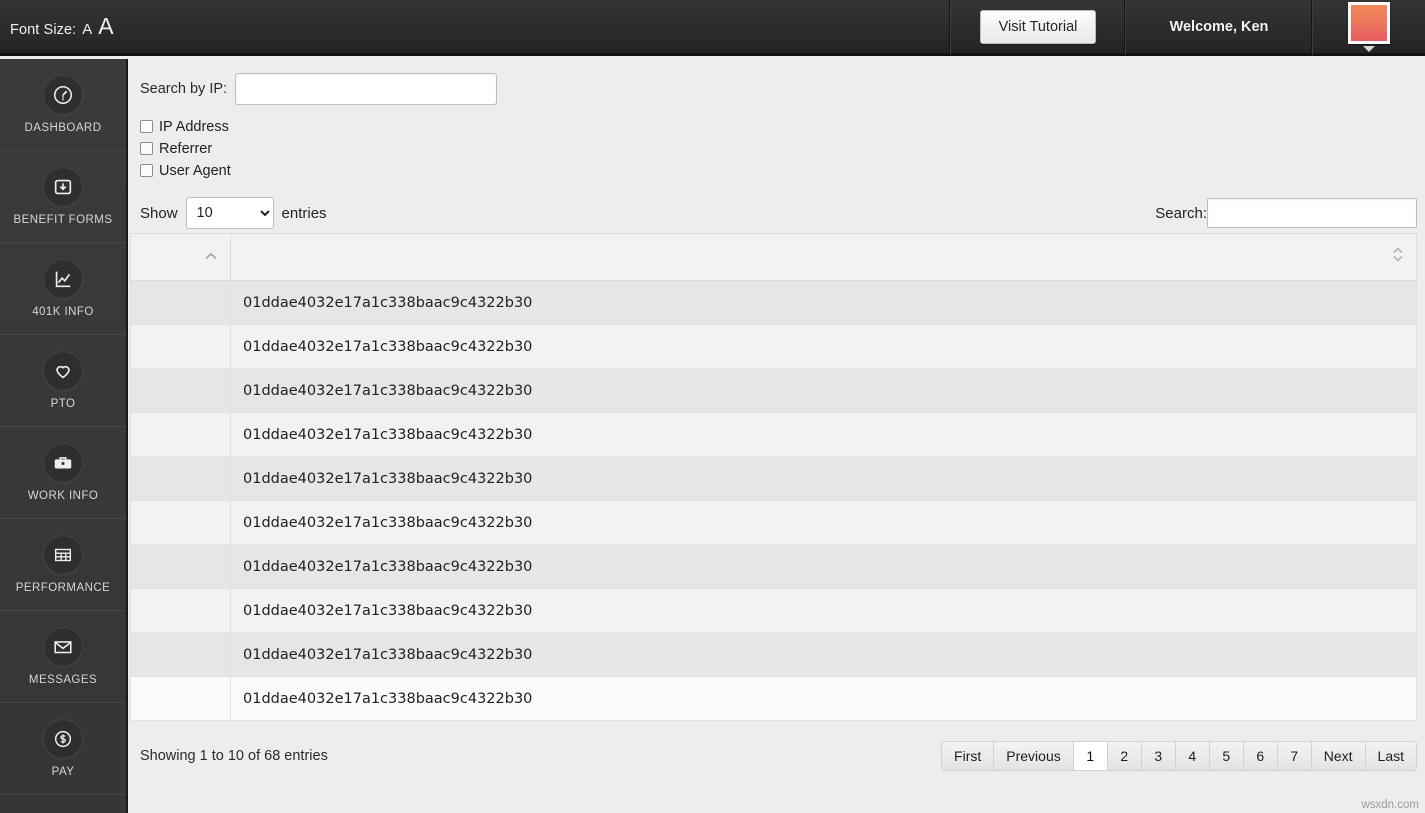  What do you see at coordinates (1225, 756) in the screenshot?
I see `pagination-page-5: 5` at bounding box center [1225, 756].